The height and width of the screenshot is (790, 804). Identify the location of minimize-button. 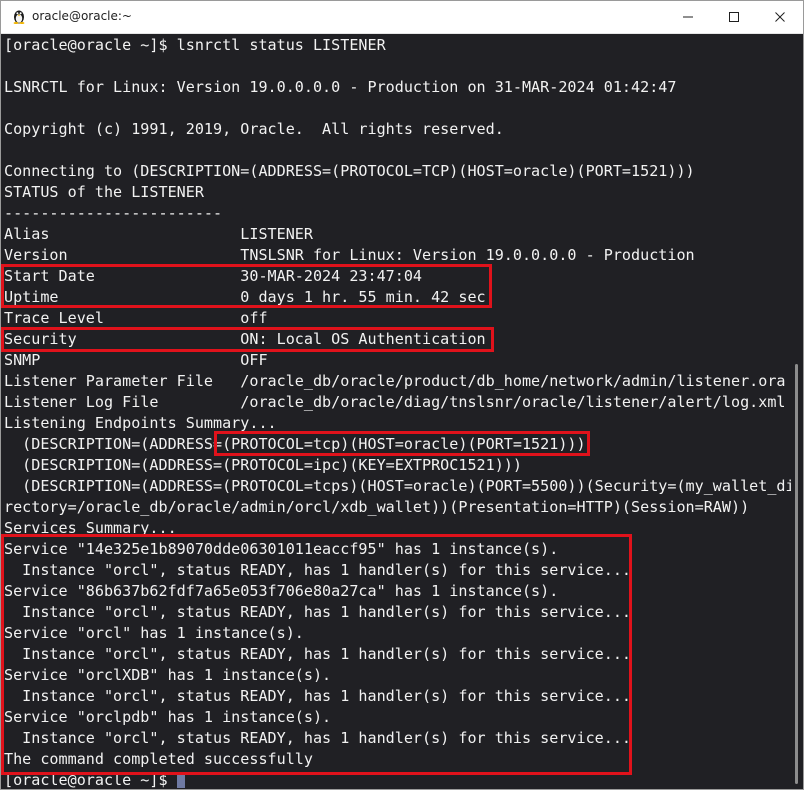
(688, 17).